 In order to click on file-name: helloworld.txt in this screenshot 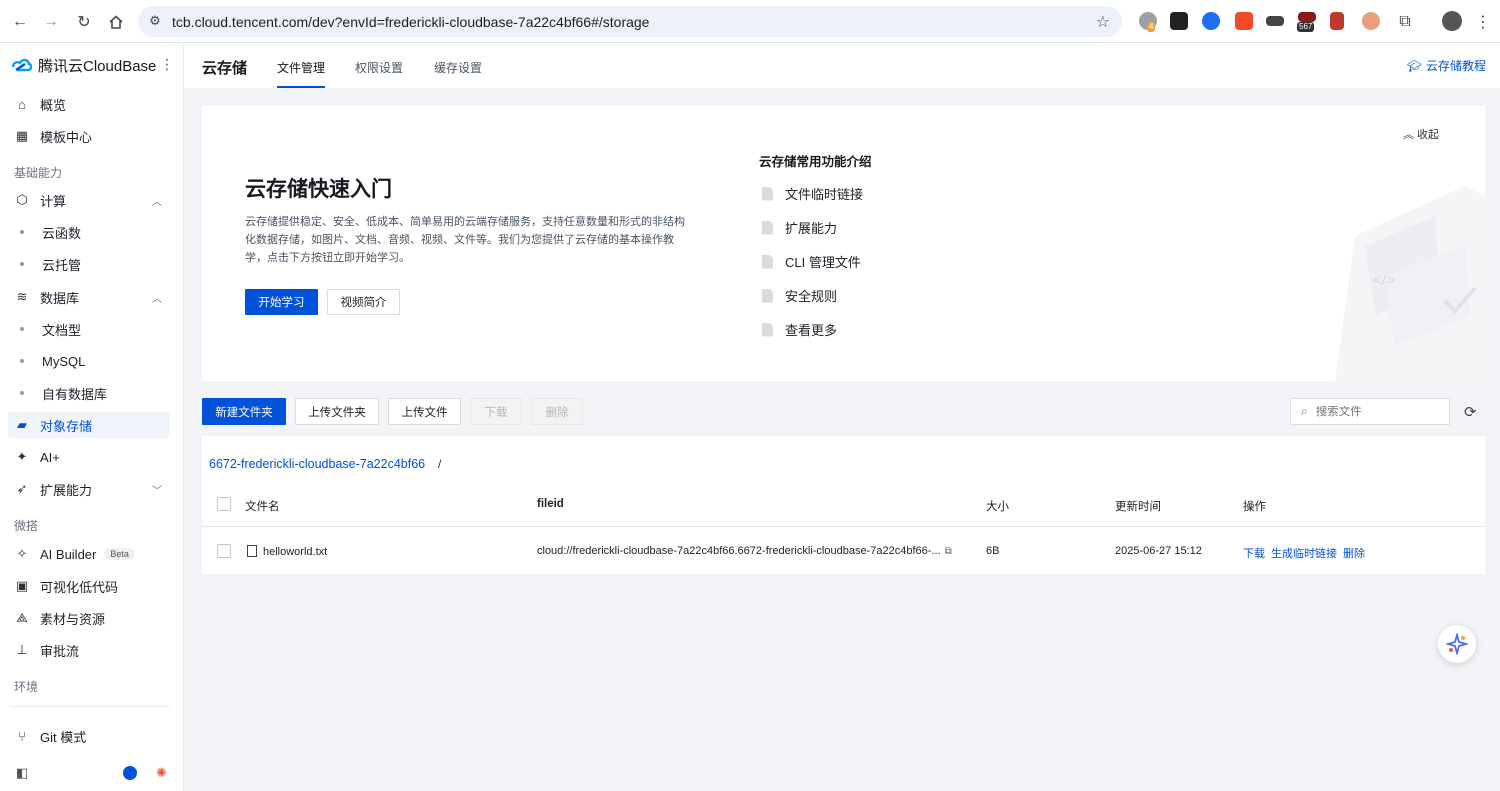, I will do `click(295, 552)`.